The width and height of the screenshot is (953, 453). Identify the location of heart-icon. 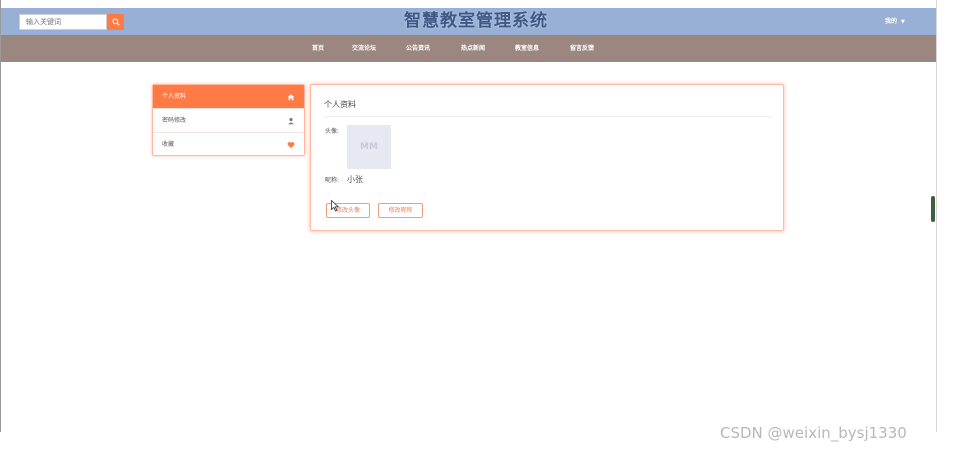
(291, 145).